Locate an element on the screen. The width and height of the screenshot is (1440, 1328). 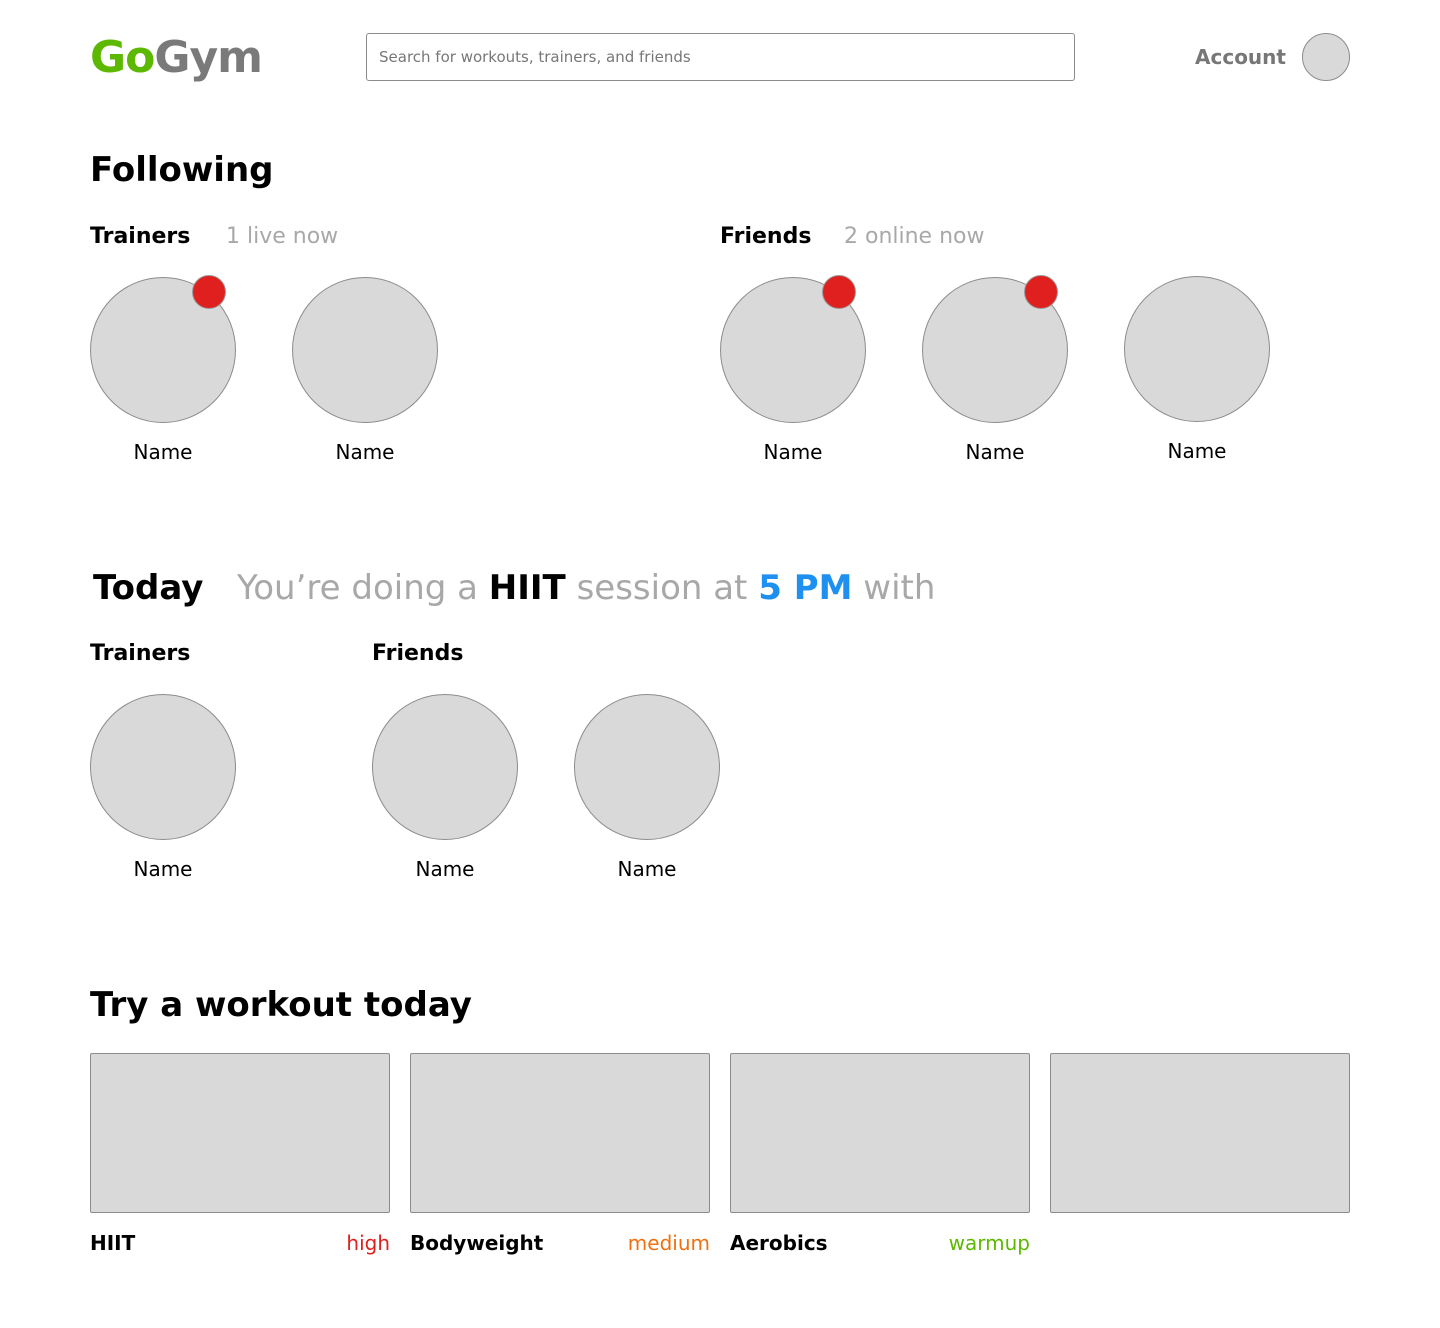
logo-gym: Gym is located at coordinates (208, 57).